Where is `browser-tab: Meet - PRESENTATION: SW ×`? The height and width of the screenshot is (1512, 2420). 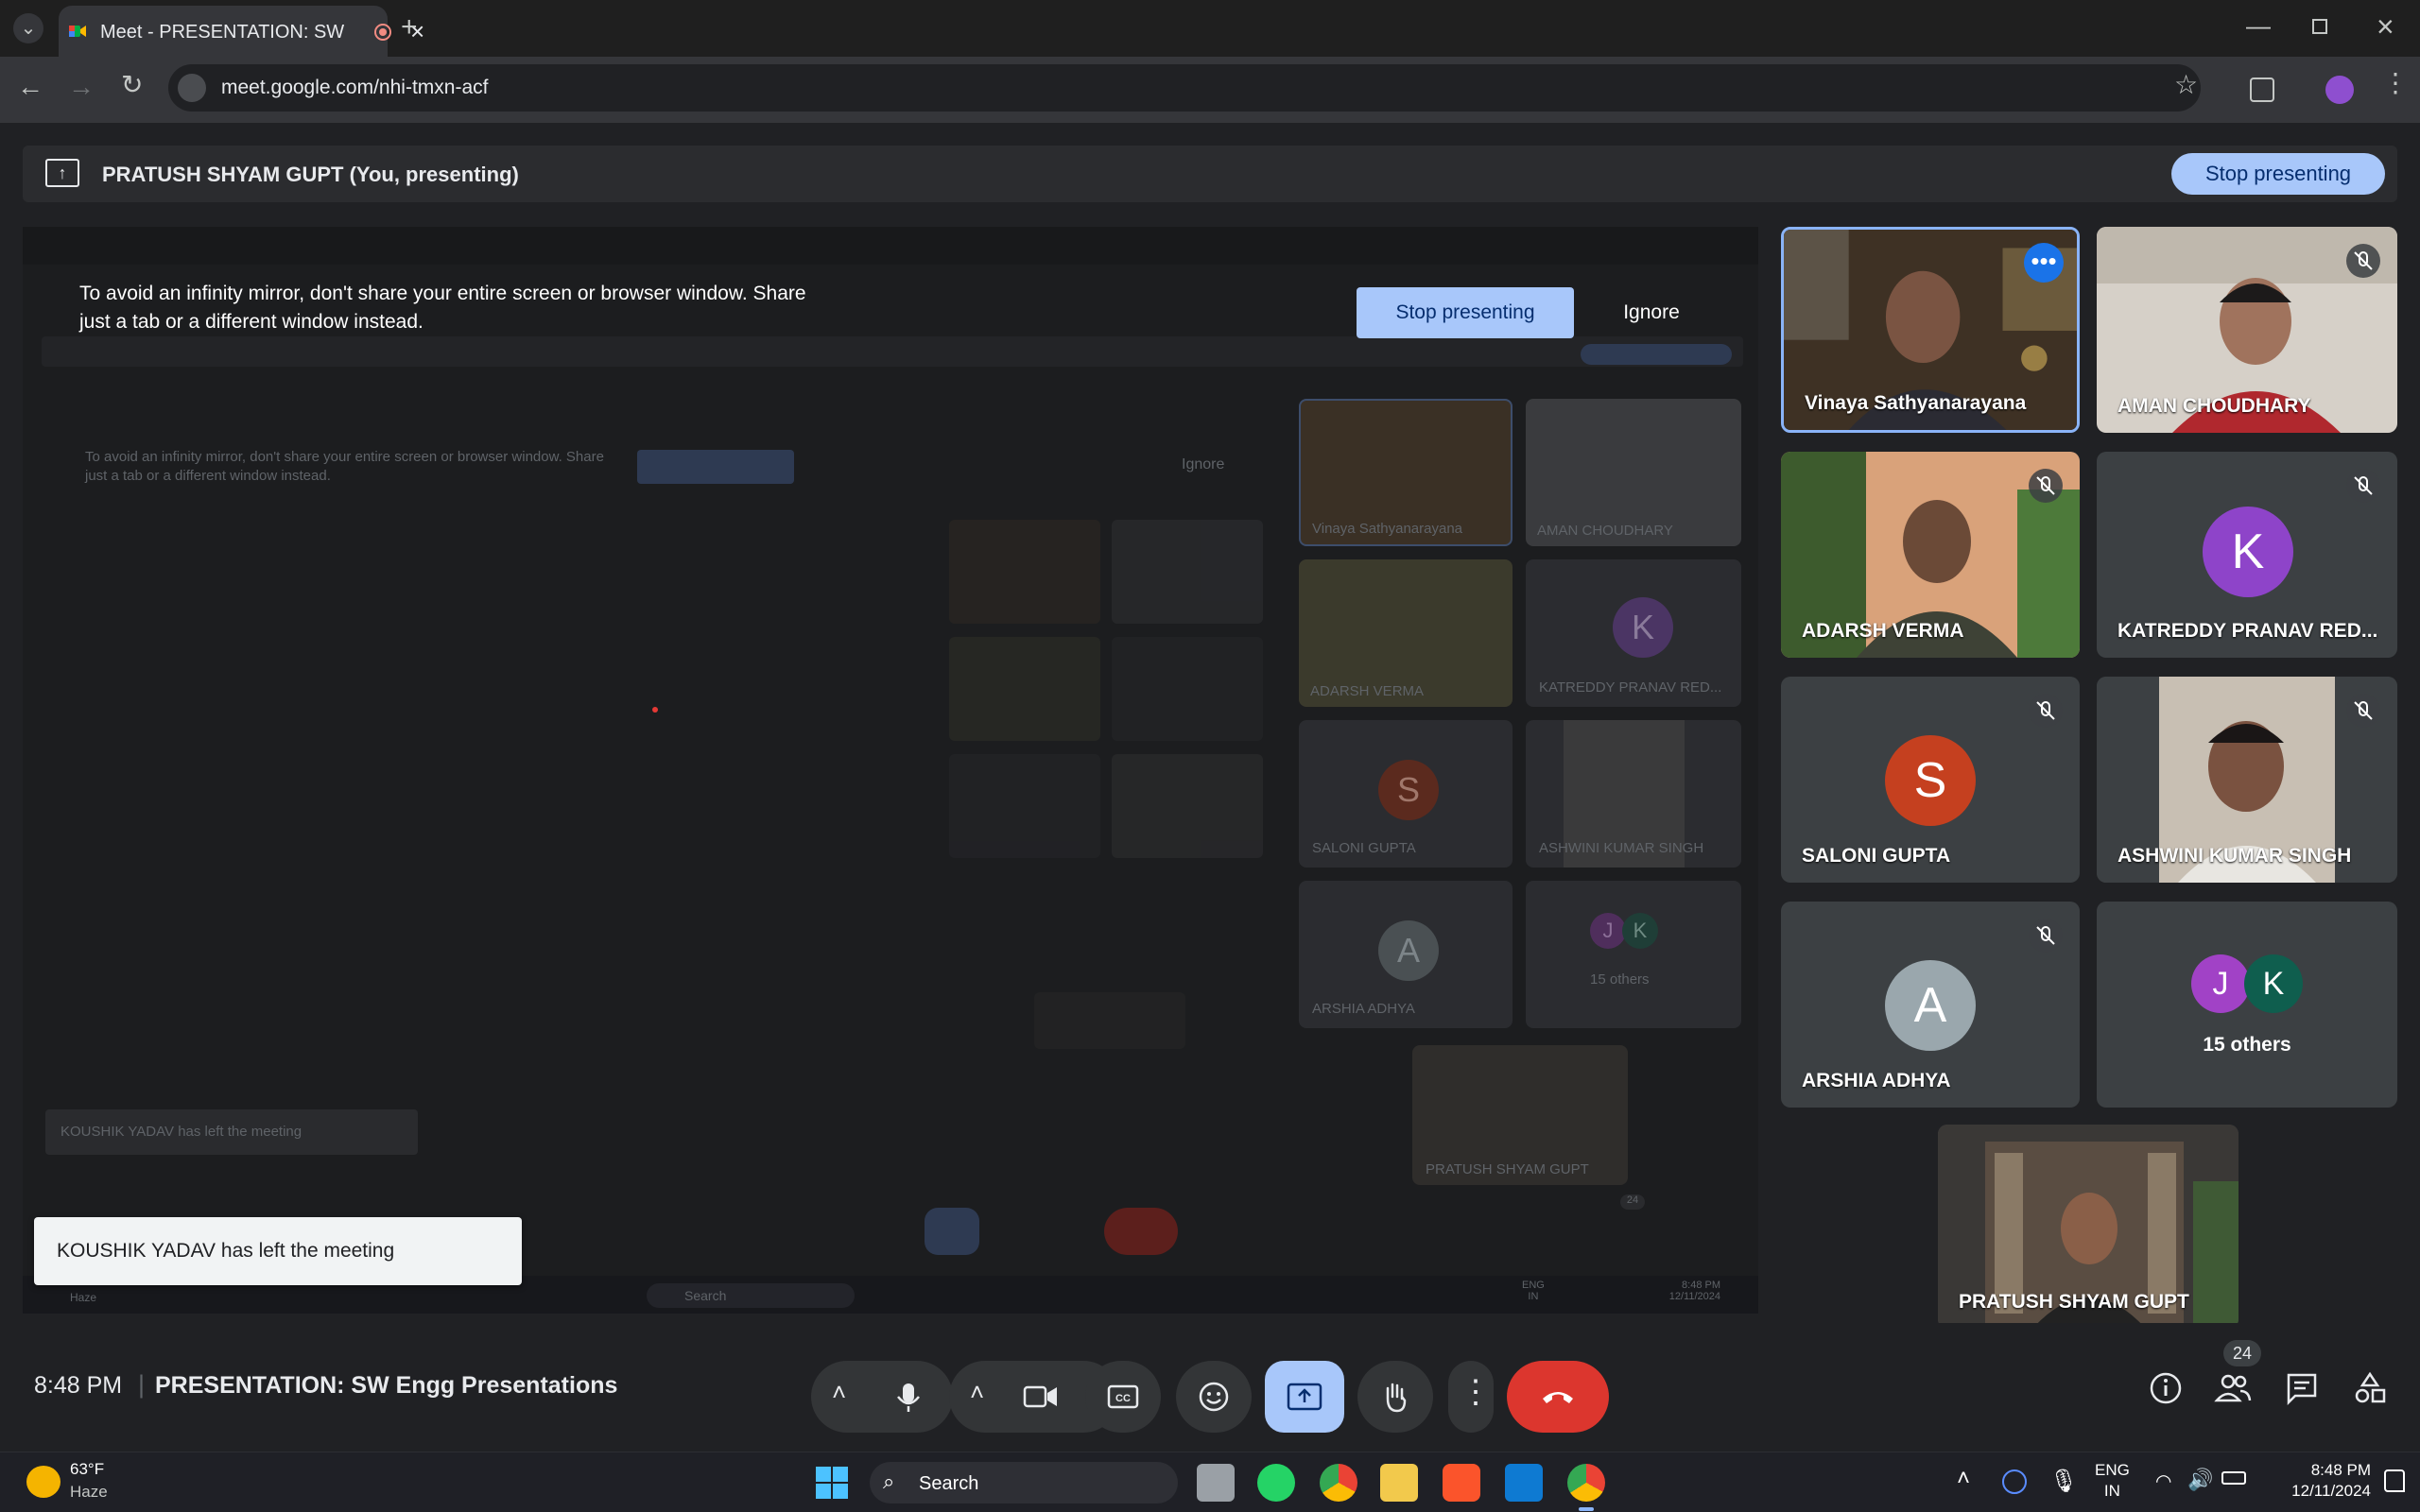
browser-tab: Meet - PRESENTATION: SW × is located at coordinates (242, 31).